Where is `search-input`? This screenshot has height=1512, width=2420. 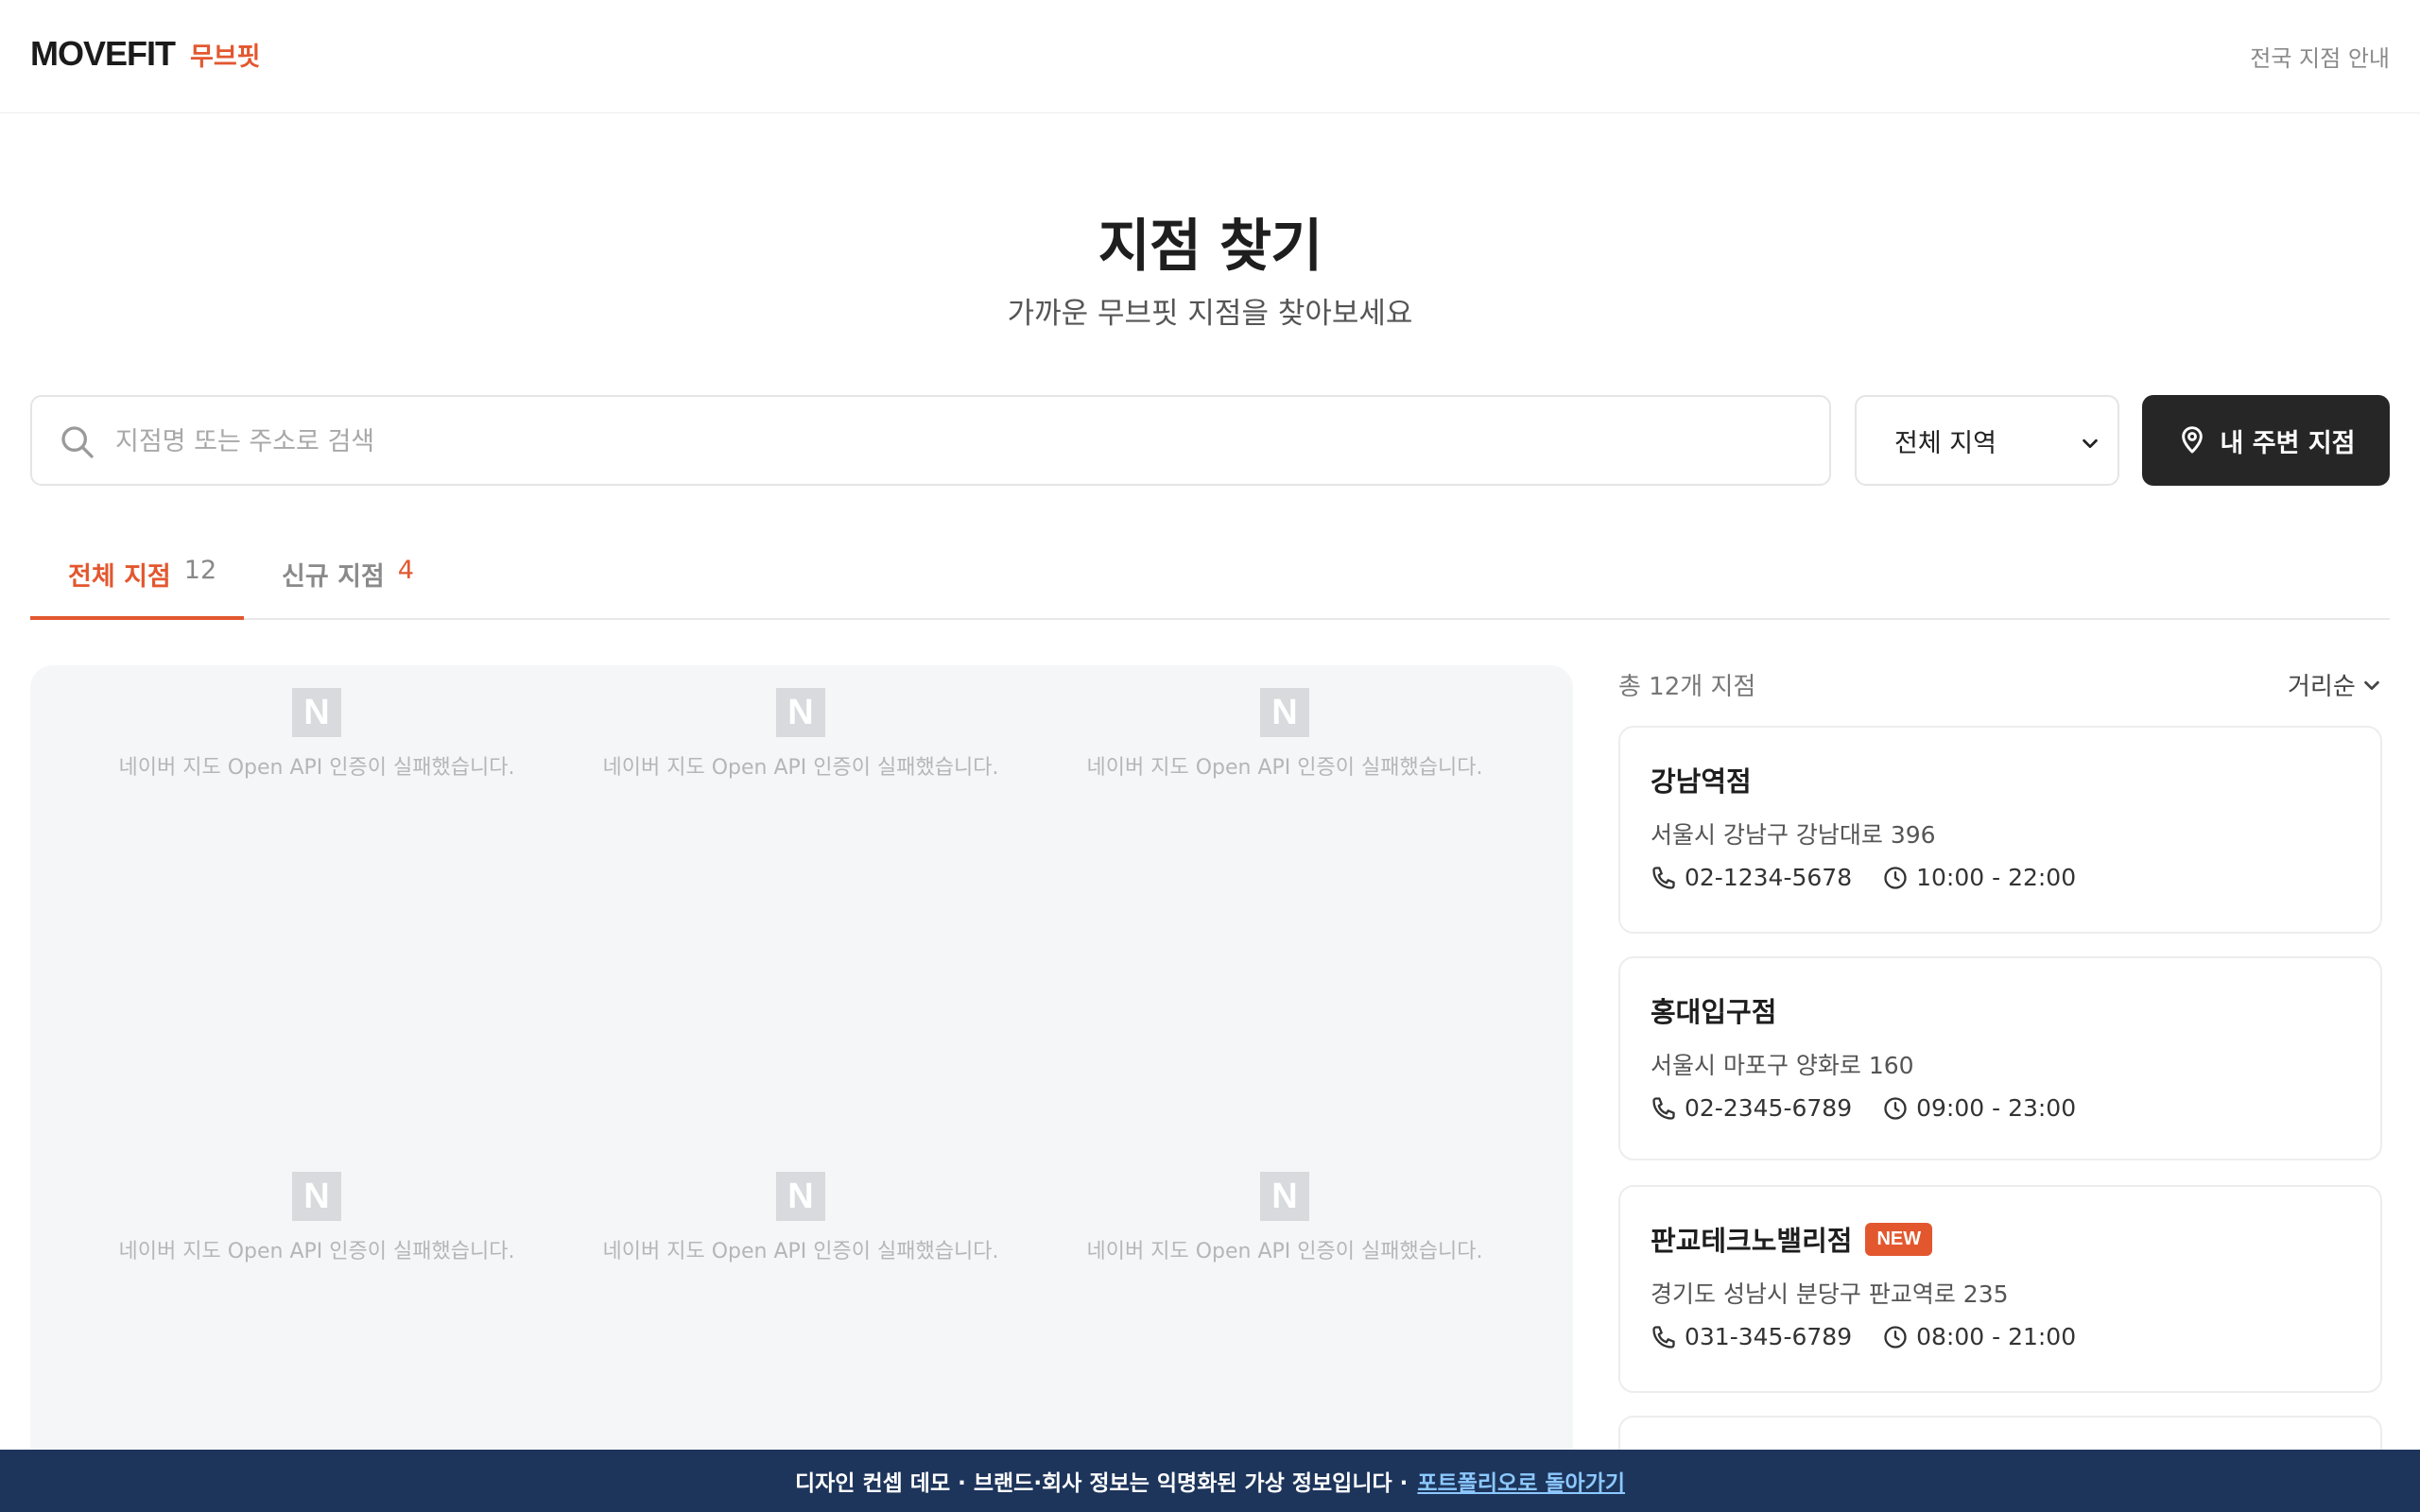 search-input is located at coordinates (961, 441).